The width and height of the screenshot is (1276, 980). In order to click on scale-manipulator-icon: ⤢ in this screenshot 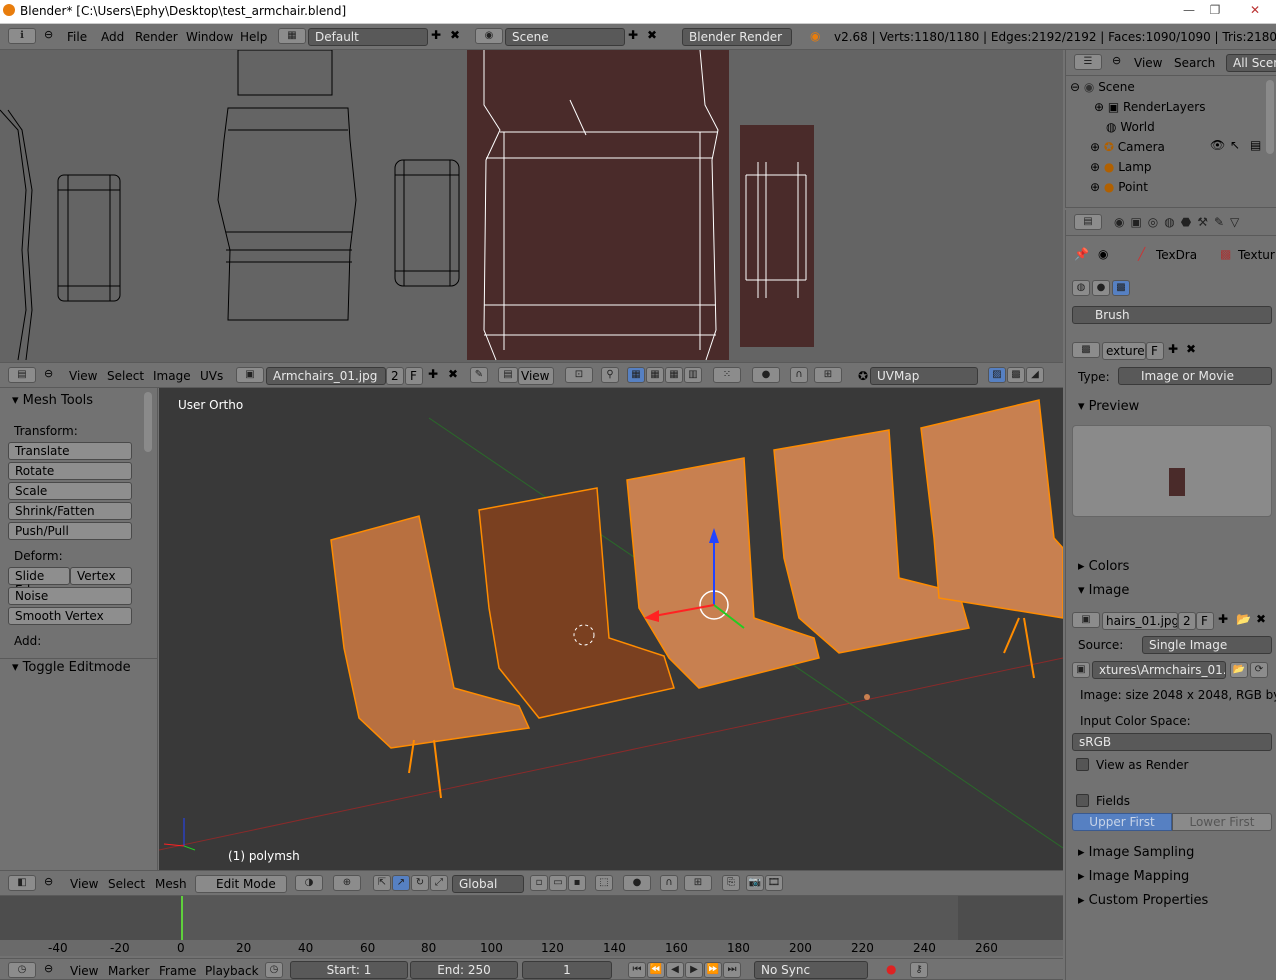, I will do `click(439, 883)`.